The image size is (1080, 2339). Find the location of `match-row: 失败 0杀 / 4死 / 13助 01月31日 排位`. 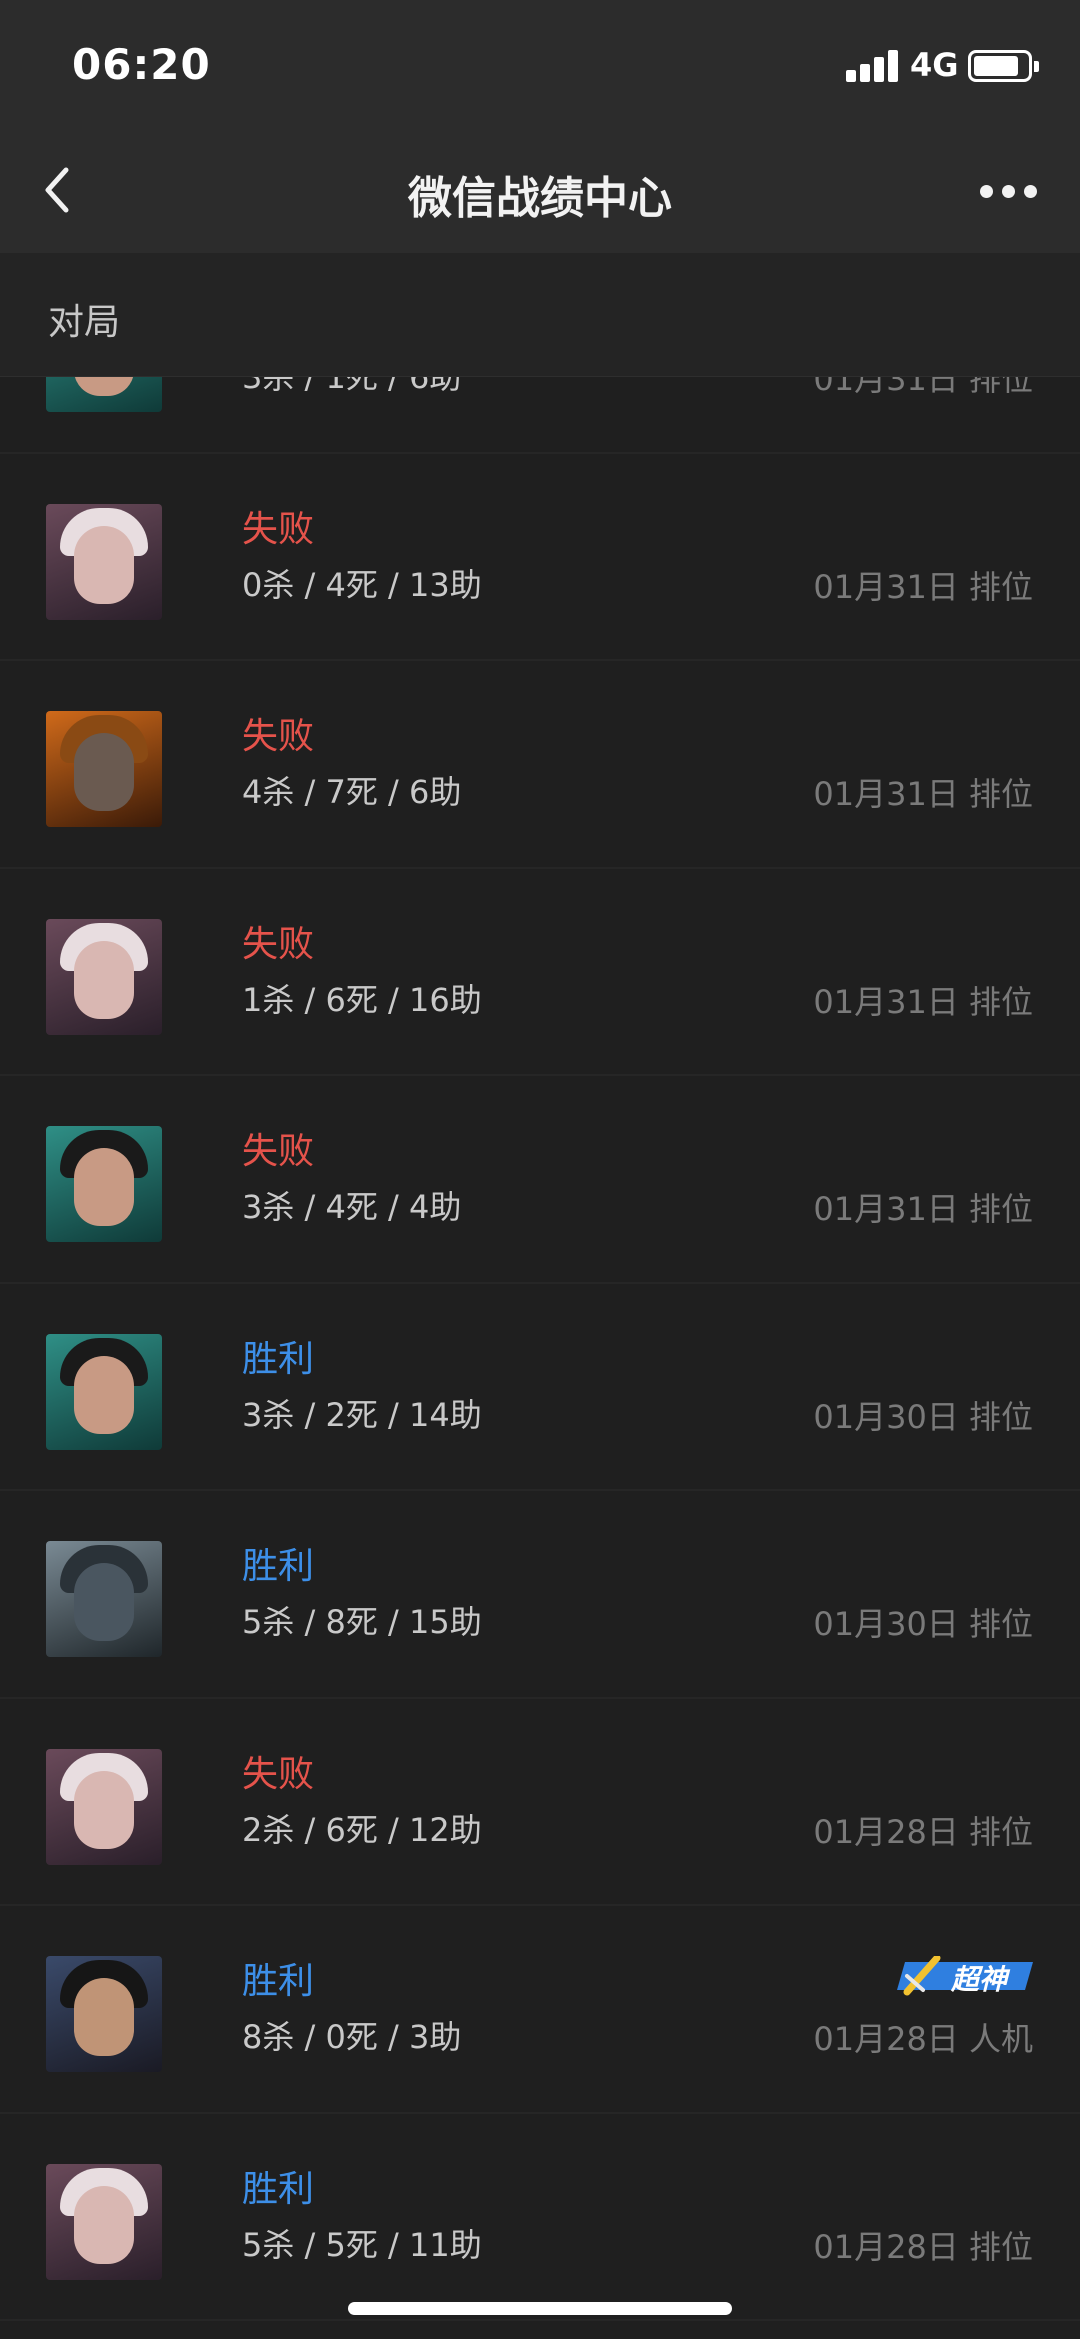

match-row: 失败 0杀 / 4死 / 13助 01月31日 排位 is located at coordinates (540, 557).